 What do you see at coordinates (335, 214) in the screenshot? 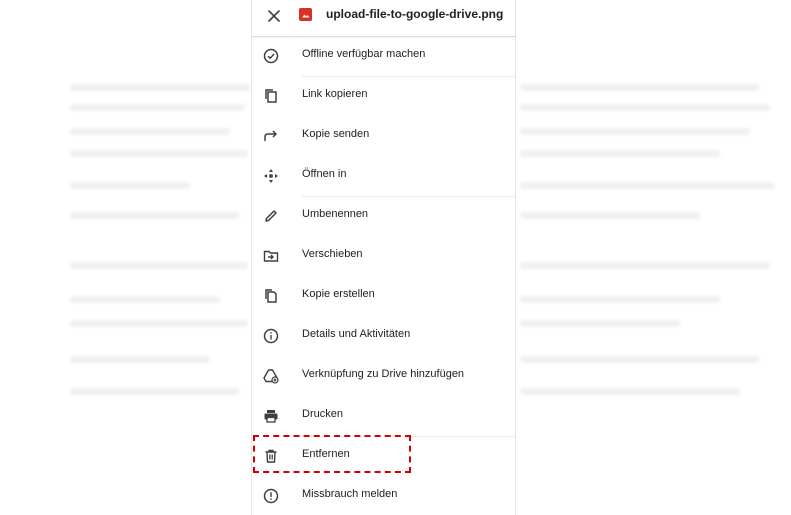
I see `menu-item-label: Umbenennen` at bounding box center [335, 214].